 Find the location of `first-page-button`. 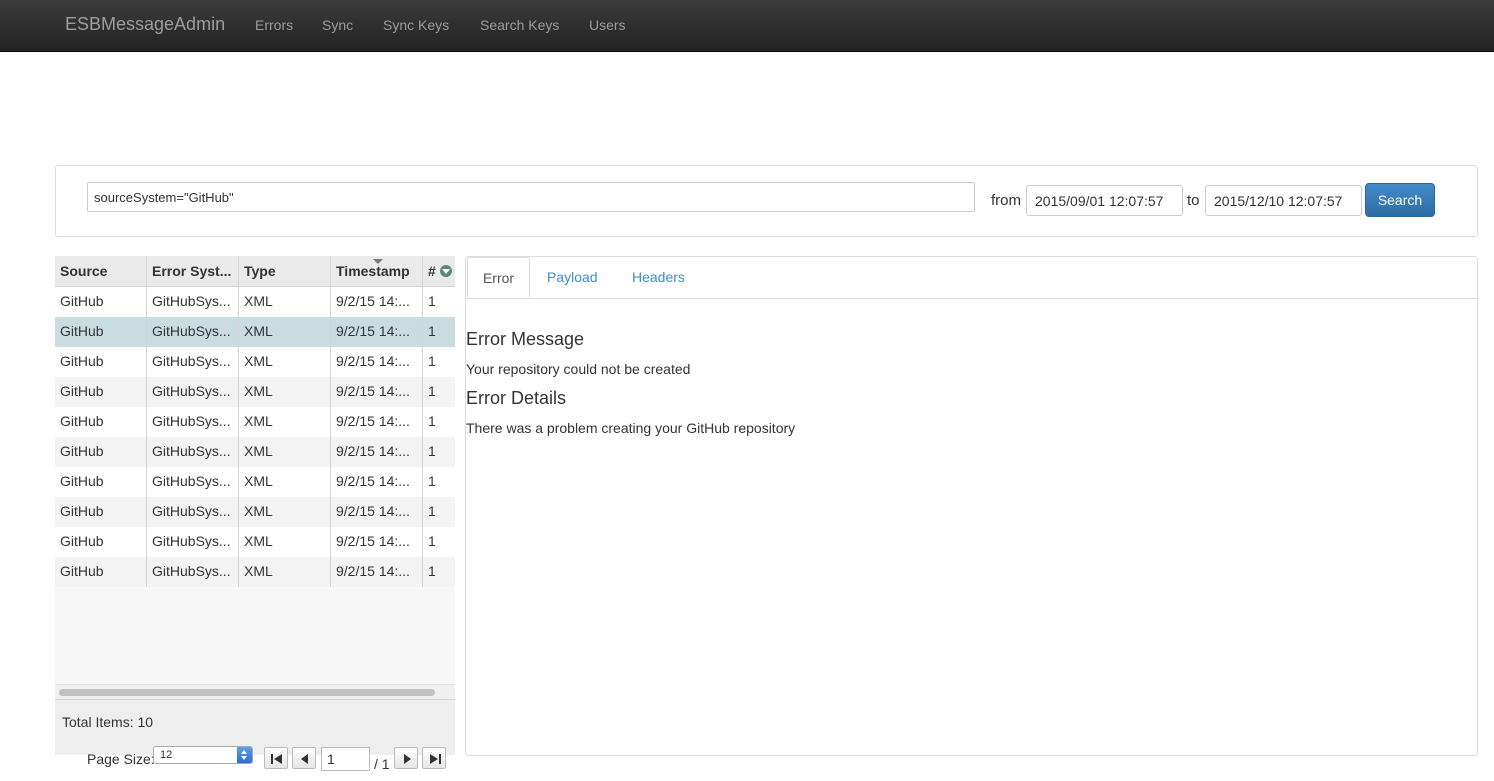

first-page-button is located at coordinates (276, 758).